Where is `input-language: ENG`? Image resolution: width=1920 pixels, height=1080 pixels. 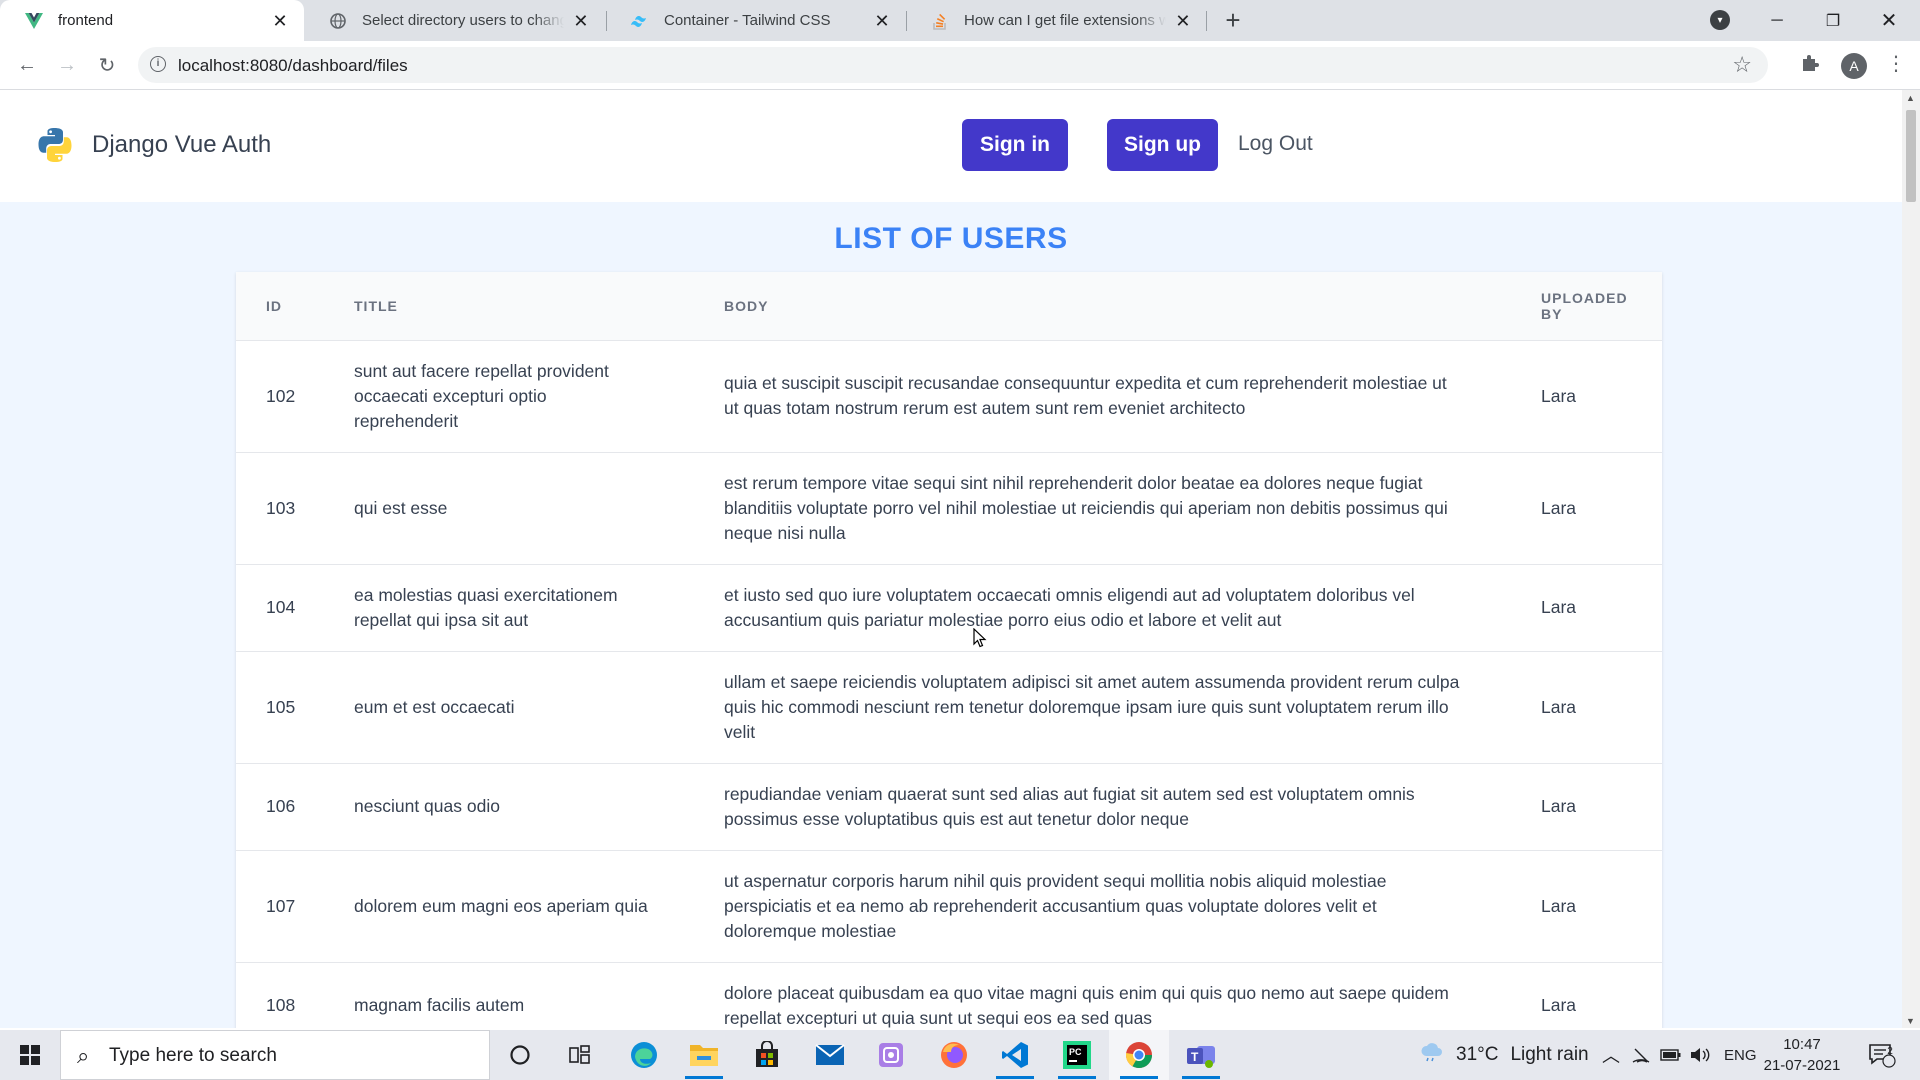
input-language: ENG is located at coordinates (1740, 1055).